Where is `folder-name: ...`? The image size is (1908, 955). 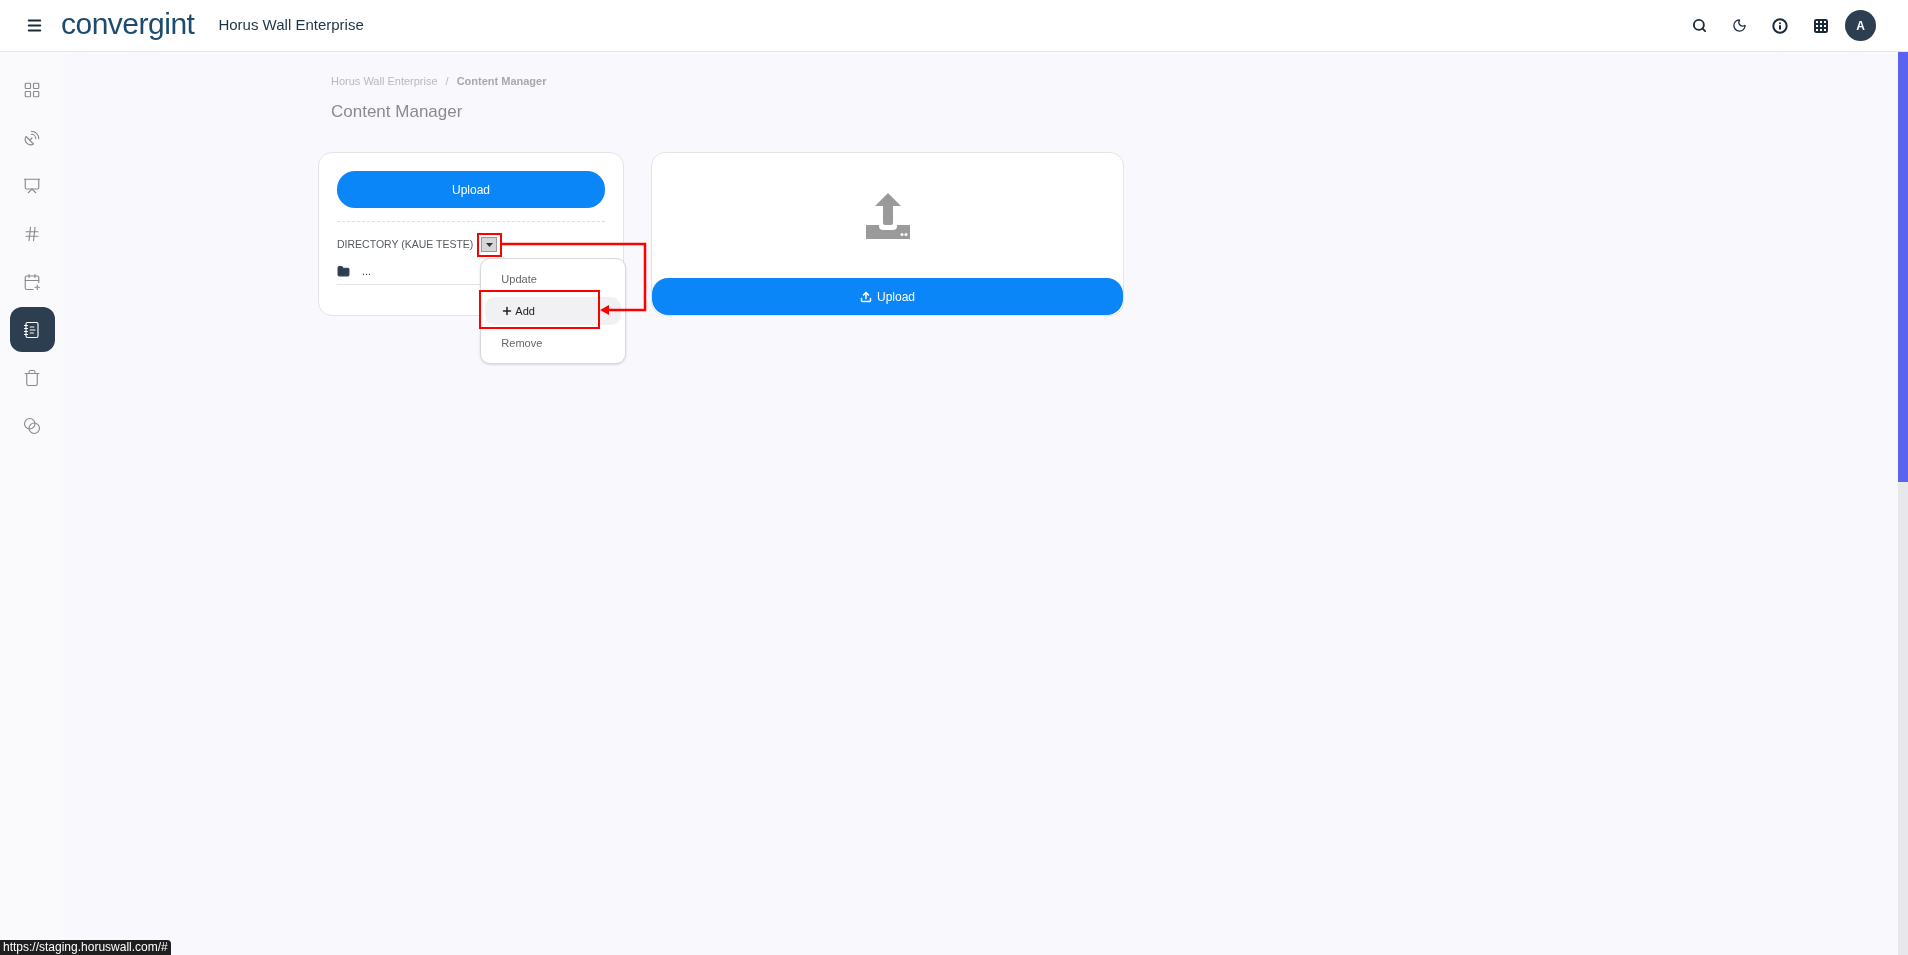
folder-name: ... is located at coordinates (367, 271).